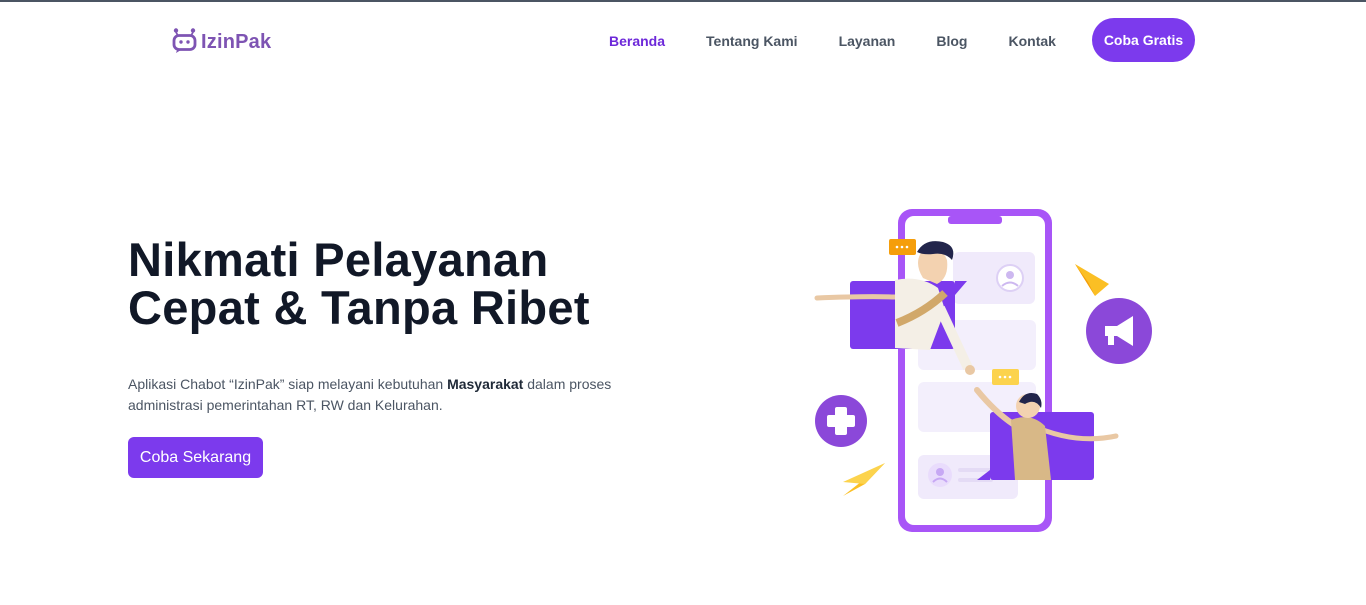 The height and width of the screenshot is (605, 1366). Describe the element at coordinates (951, 41) in the screenshot. I see `nav-link-blog: Blog` at that location.